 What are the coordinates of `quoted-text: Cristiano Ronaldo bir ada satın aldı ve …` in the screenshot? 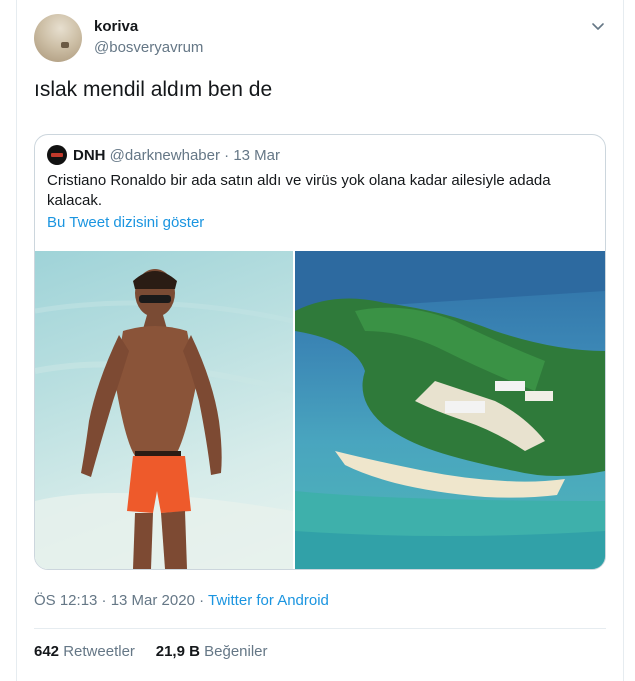 It's located at (299, 190).